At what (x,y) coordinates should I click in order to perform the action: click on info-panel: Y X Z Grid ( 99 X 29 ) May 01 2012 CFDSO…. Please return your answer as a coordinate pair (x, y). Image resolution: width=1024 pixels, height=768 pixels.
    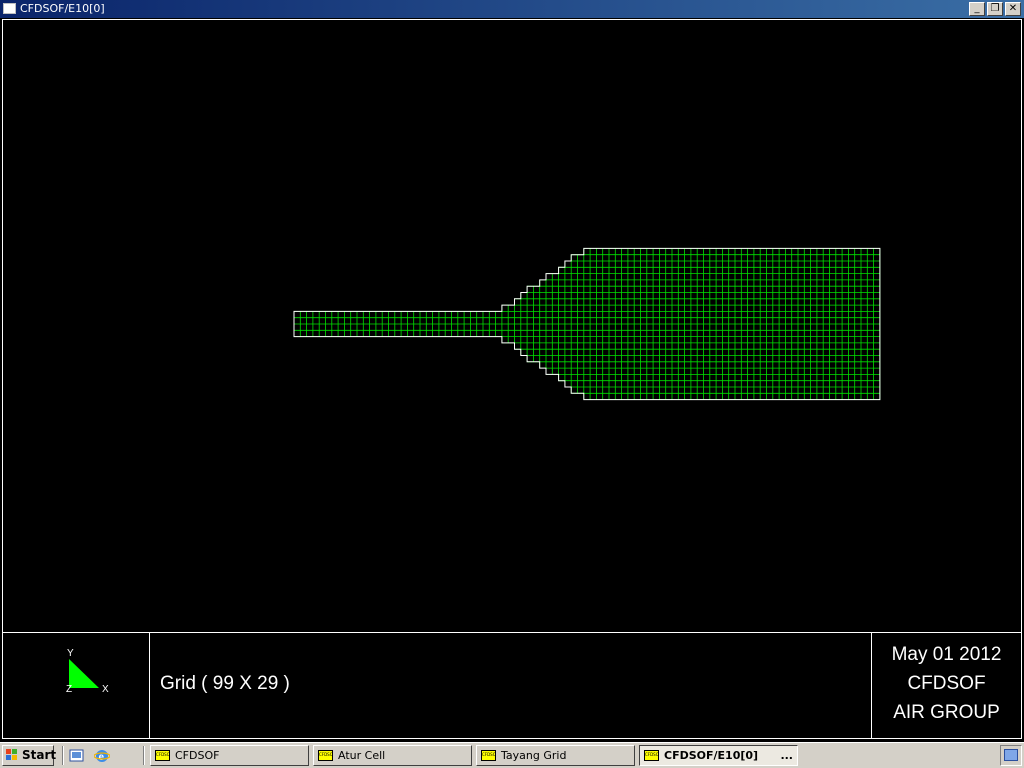
    Looking at the image, I should click on (512, 685).